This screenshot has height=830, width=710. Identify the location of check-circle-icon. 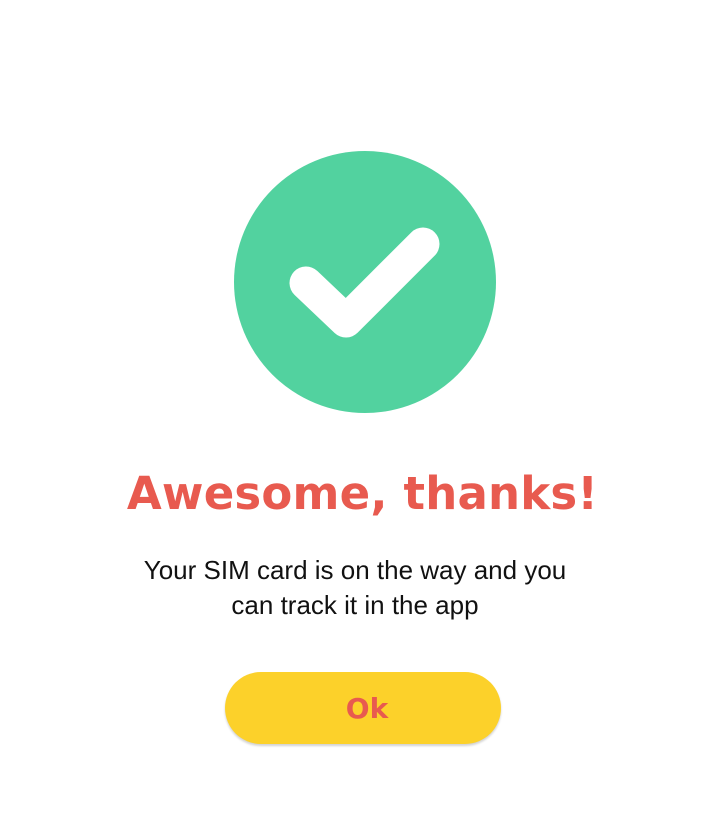
(365, 282).